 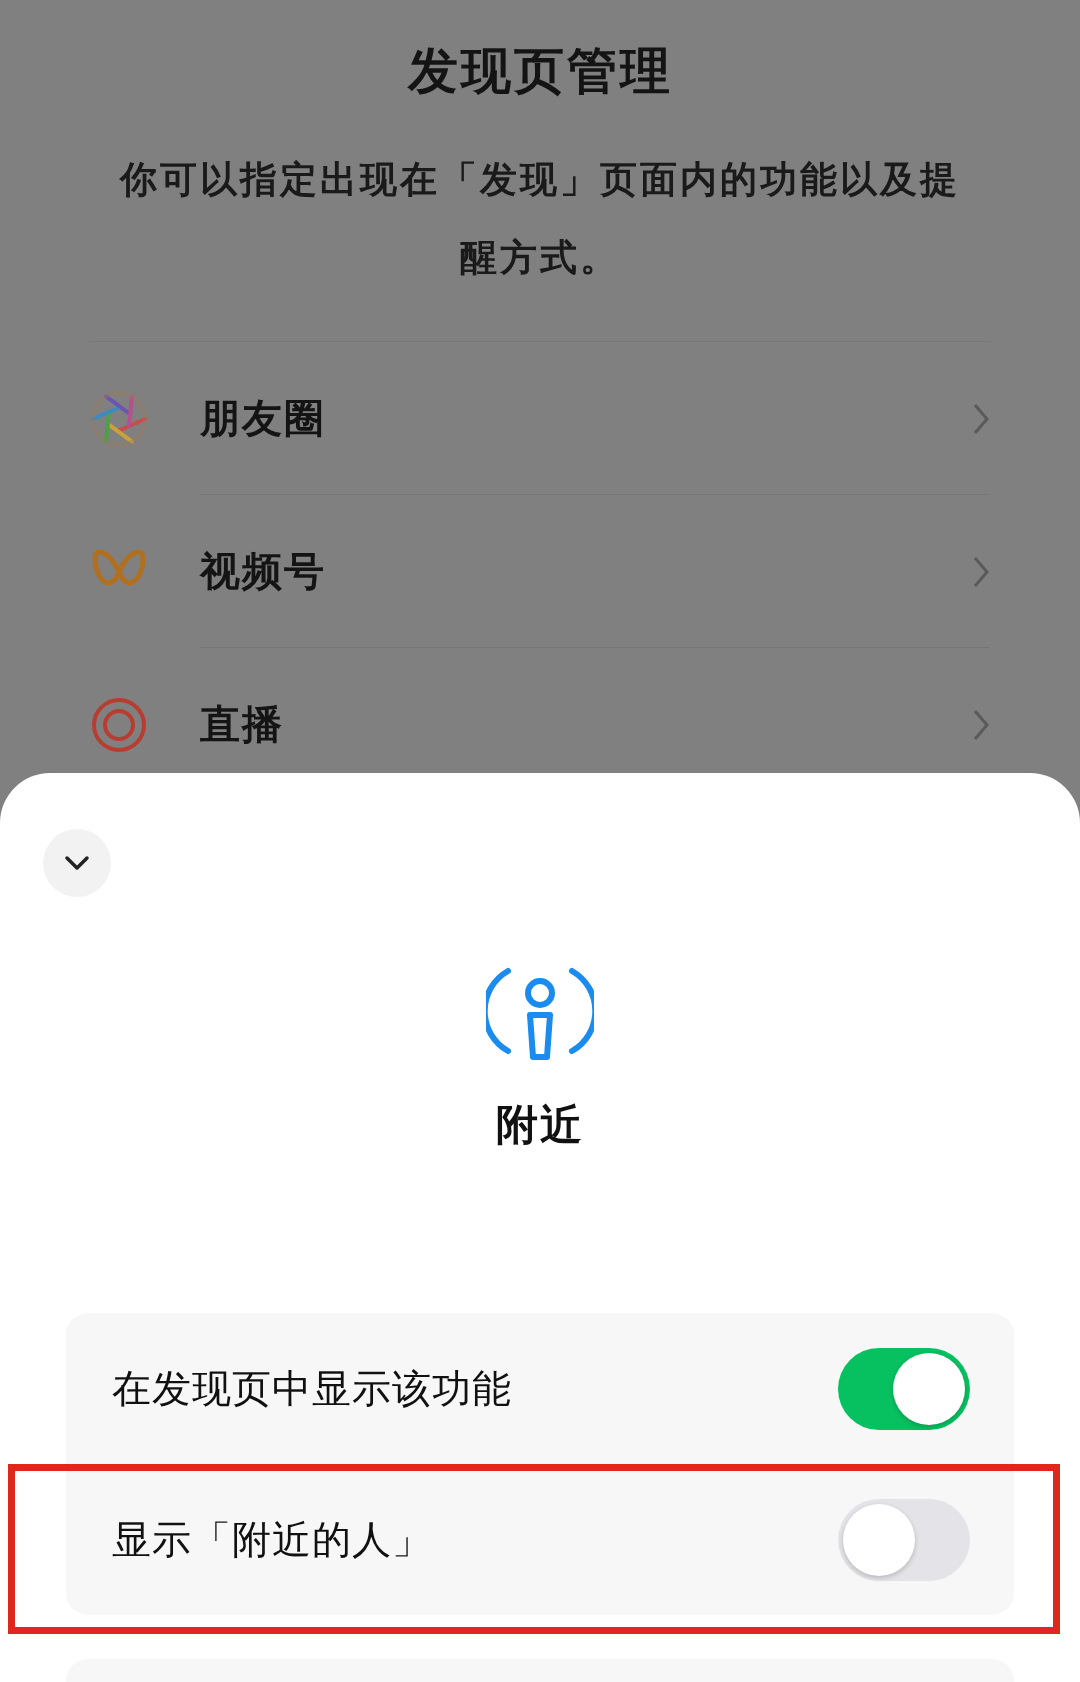 I want to click on setting-label: 在发现页中显示该功能, so click(x=312, y=1388).